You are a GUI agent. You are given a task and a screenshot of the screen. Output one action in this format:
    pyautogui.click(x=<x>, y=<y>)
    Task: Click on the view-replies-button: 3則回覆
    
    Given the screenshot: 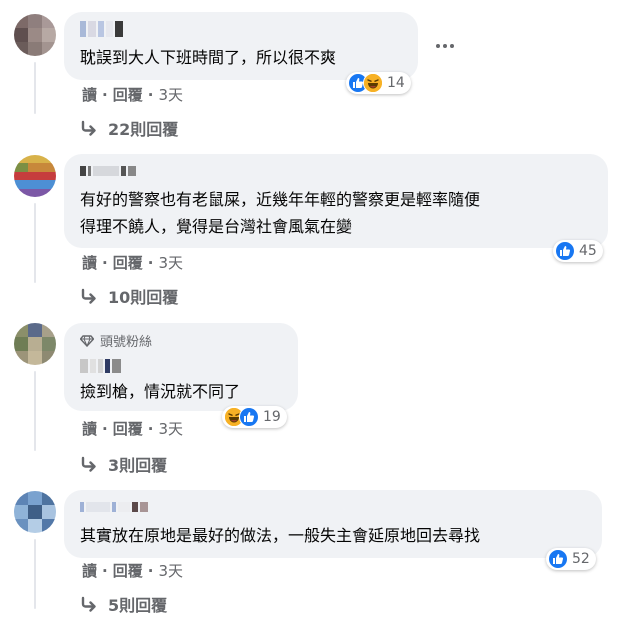 What is the action you would take?
    pyautogui.click(x=123, y=464)
    